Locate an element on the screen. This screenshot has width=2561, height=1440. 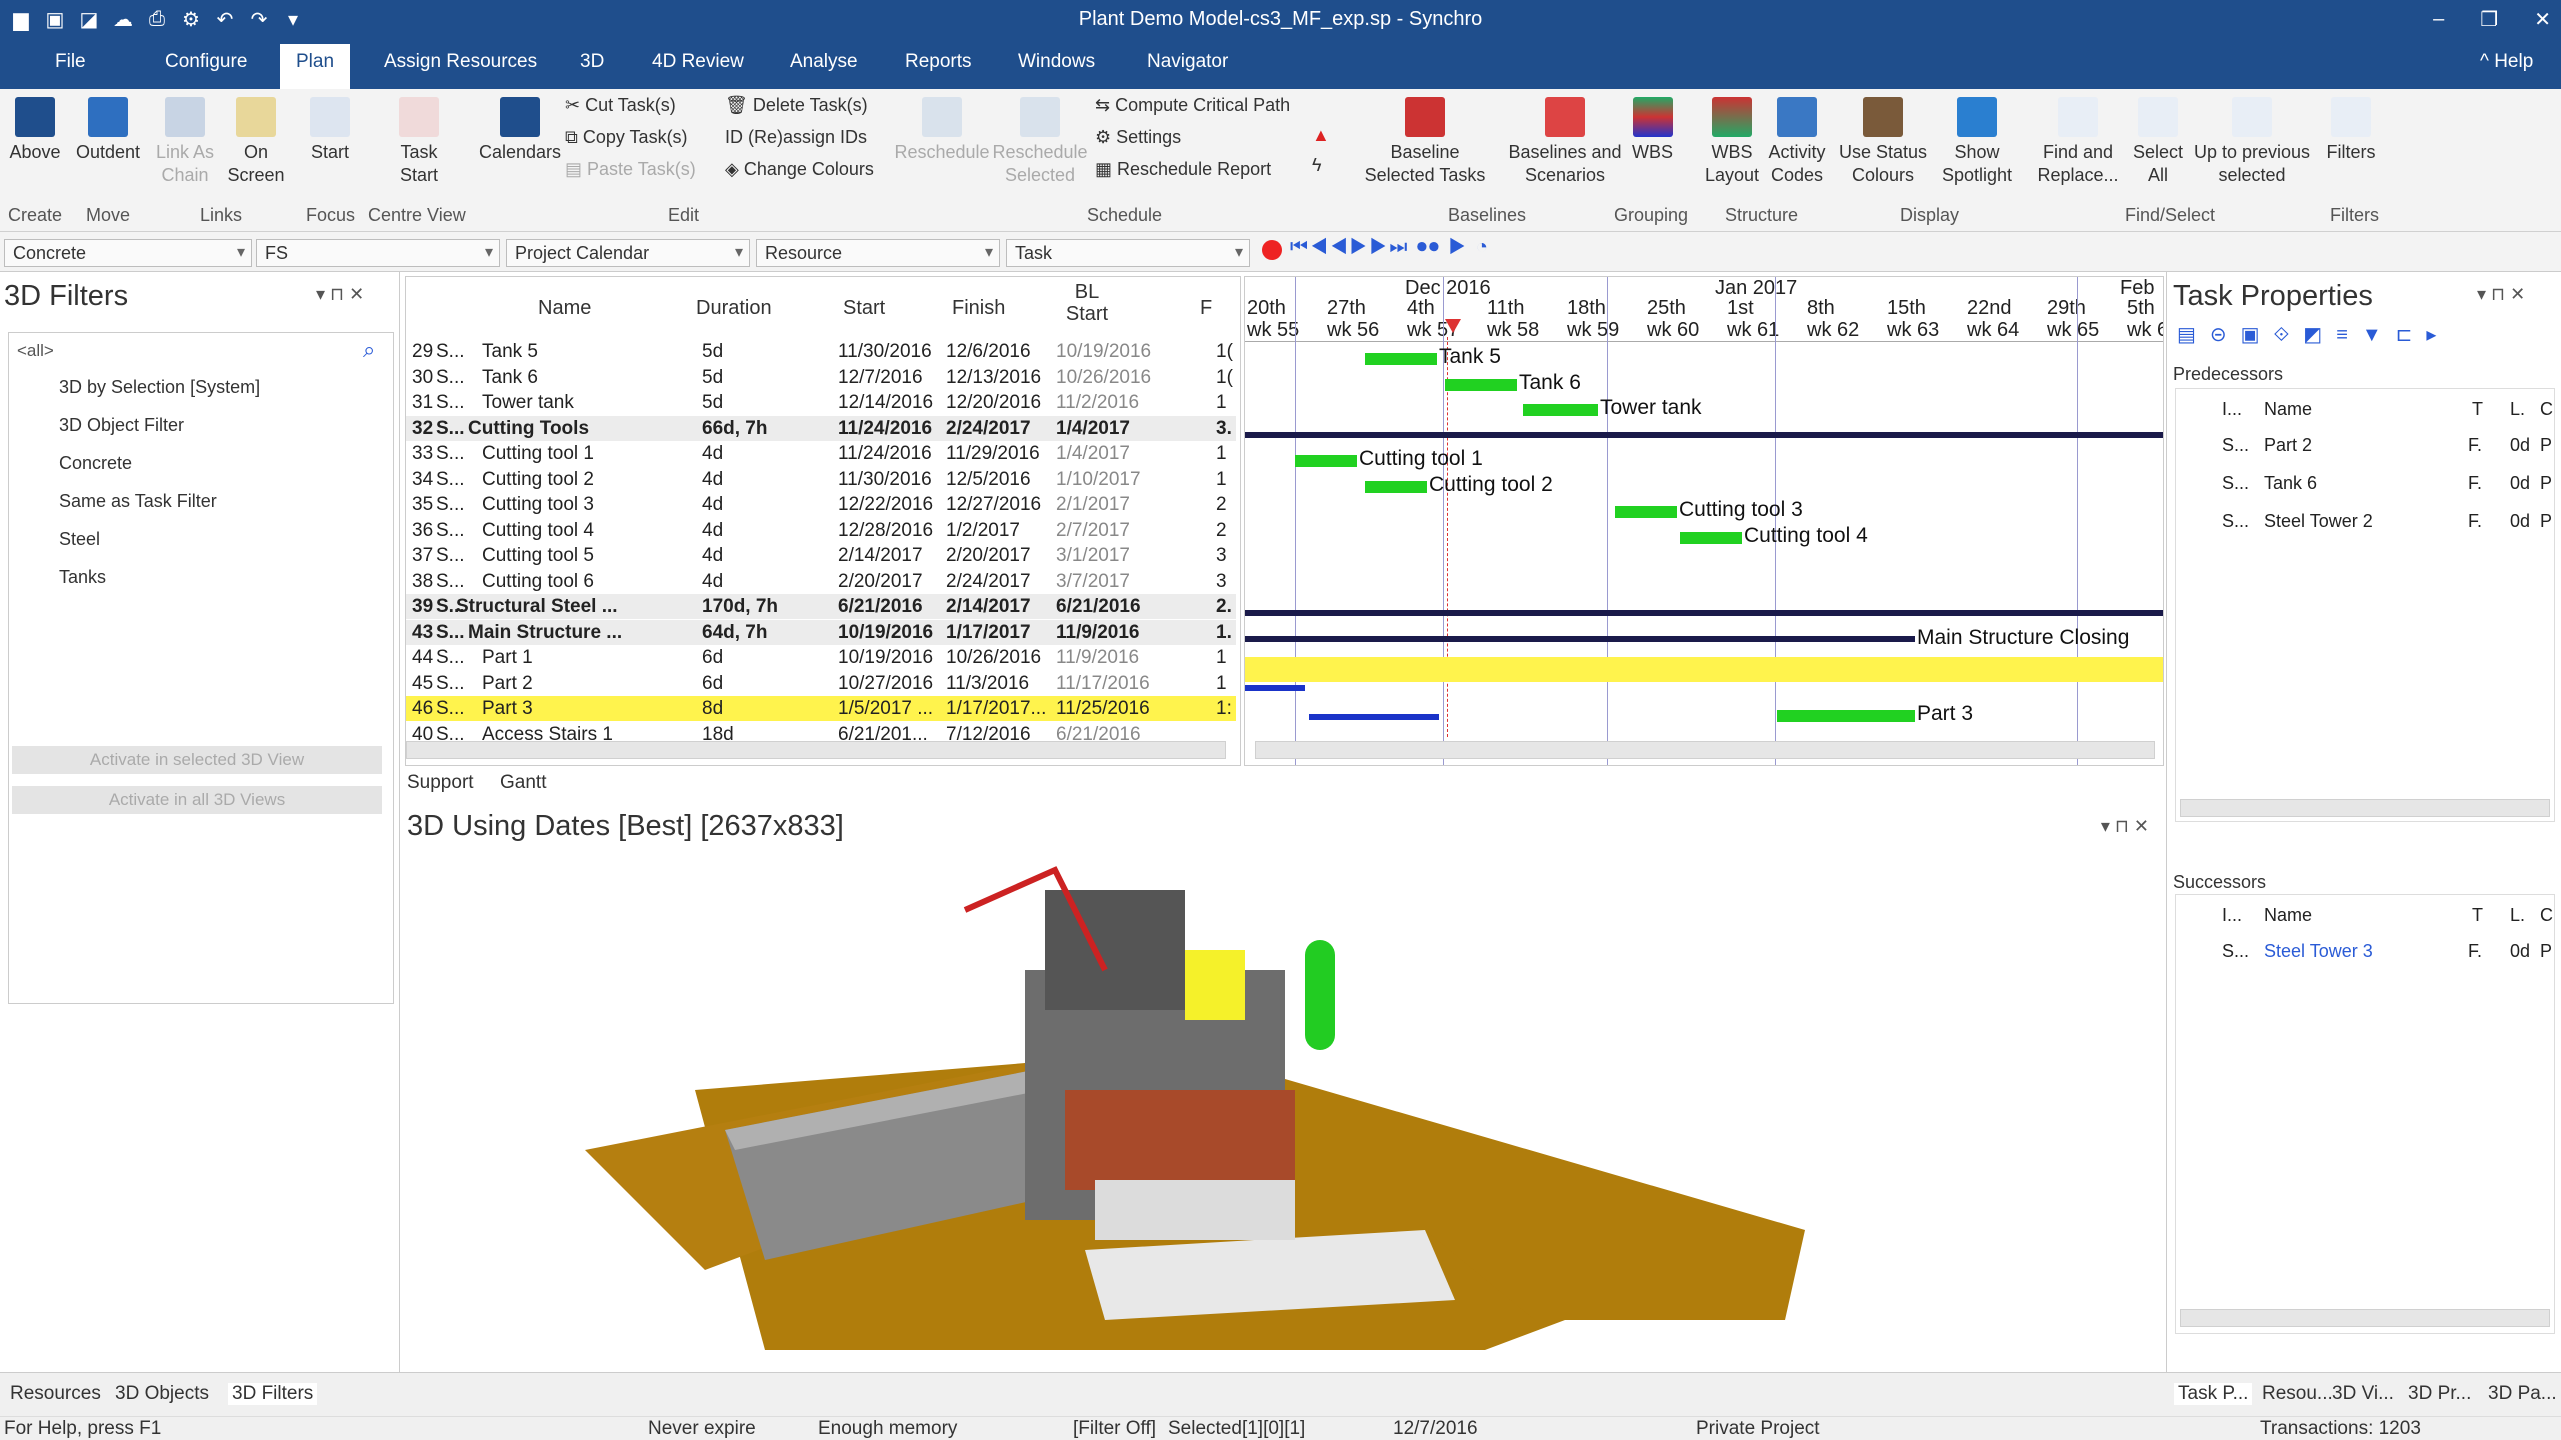
tab-3d-objects: 3D Objects is located at coordinates (162, 1394).